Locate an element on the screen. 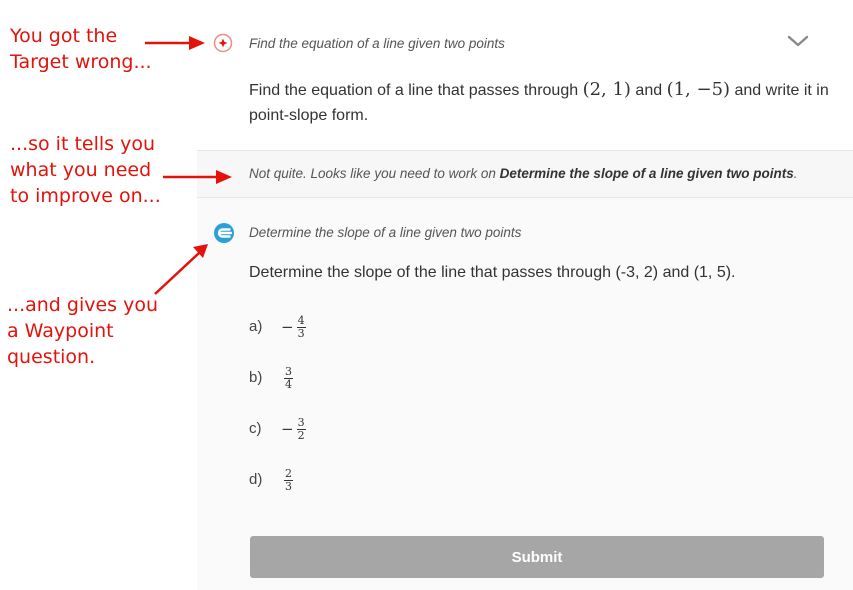 This screenshot has height=590, width=853. arrow-to-feedback is located at coordinates (197, 177).